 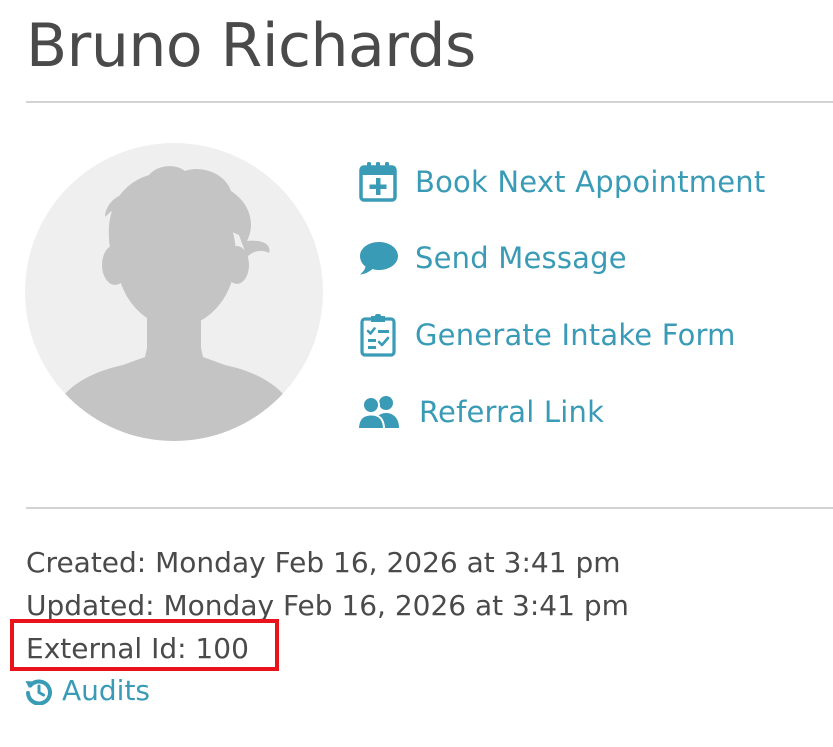 I want to click on audits-link: Audits, so click(x=87, y=691).